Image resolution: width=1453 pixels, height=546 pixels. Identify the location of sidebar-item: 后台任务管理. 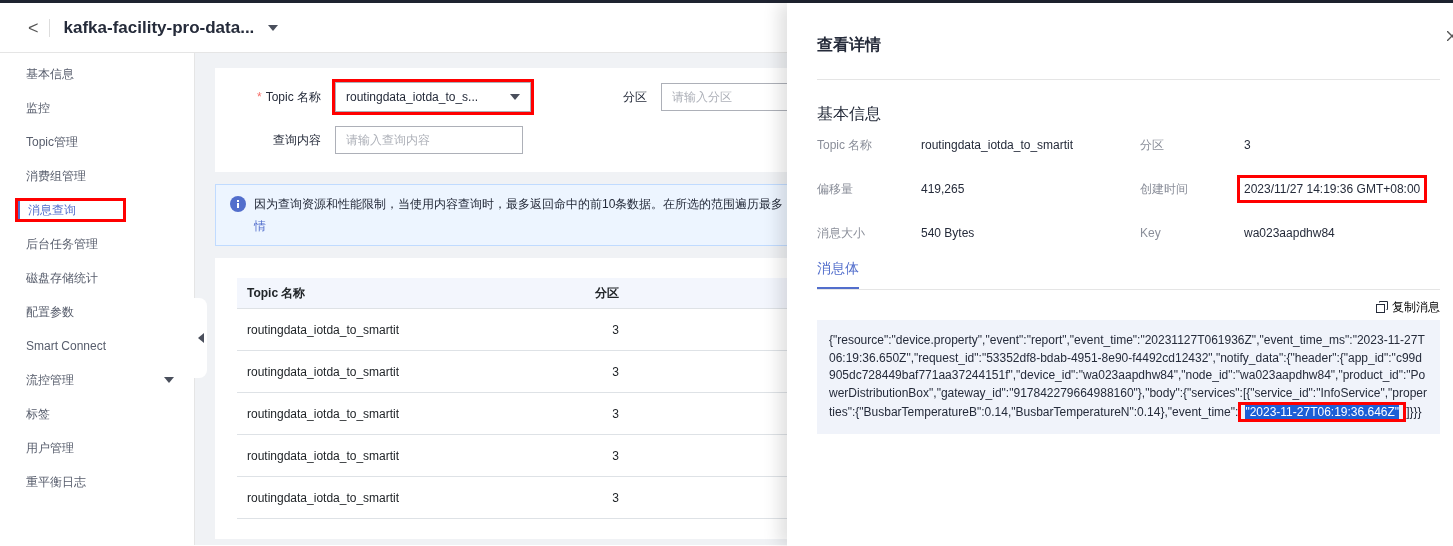
(97, 244).